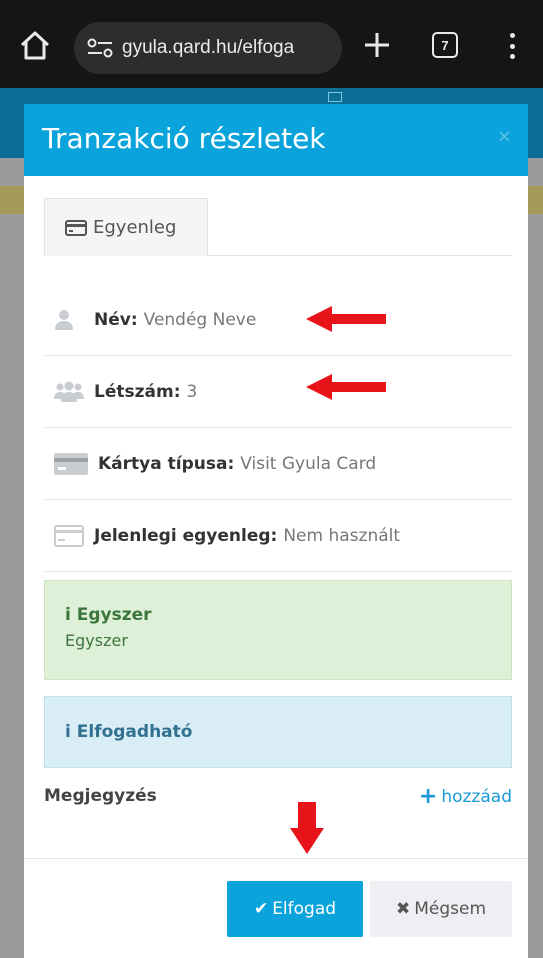 This screenshot has width=543, height=958. Describe the element at coordinates (278, 320) in the screenshot. I see `field-name: Név: Vendég Neve` at that location.